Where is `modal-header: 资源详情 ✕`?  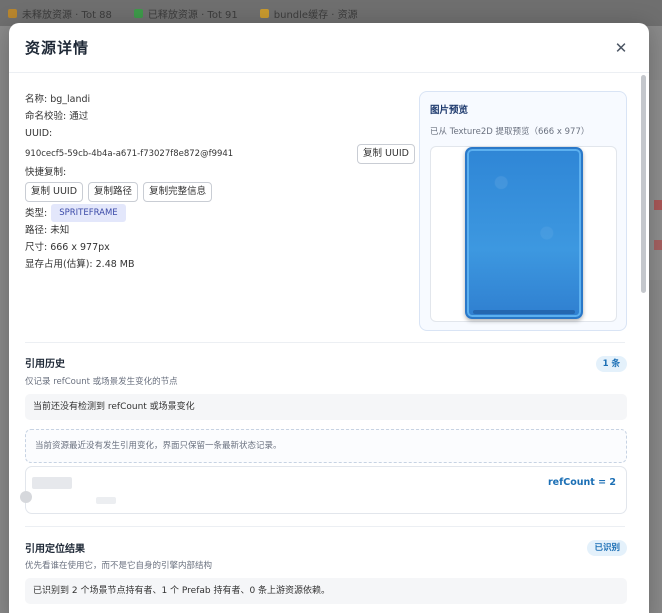 modal-header: 资源详情 ✕ is located at coordinates (329, 48).